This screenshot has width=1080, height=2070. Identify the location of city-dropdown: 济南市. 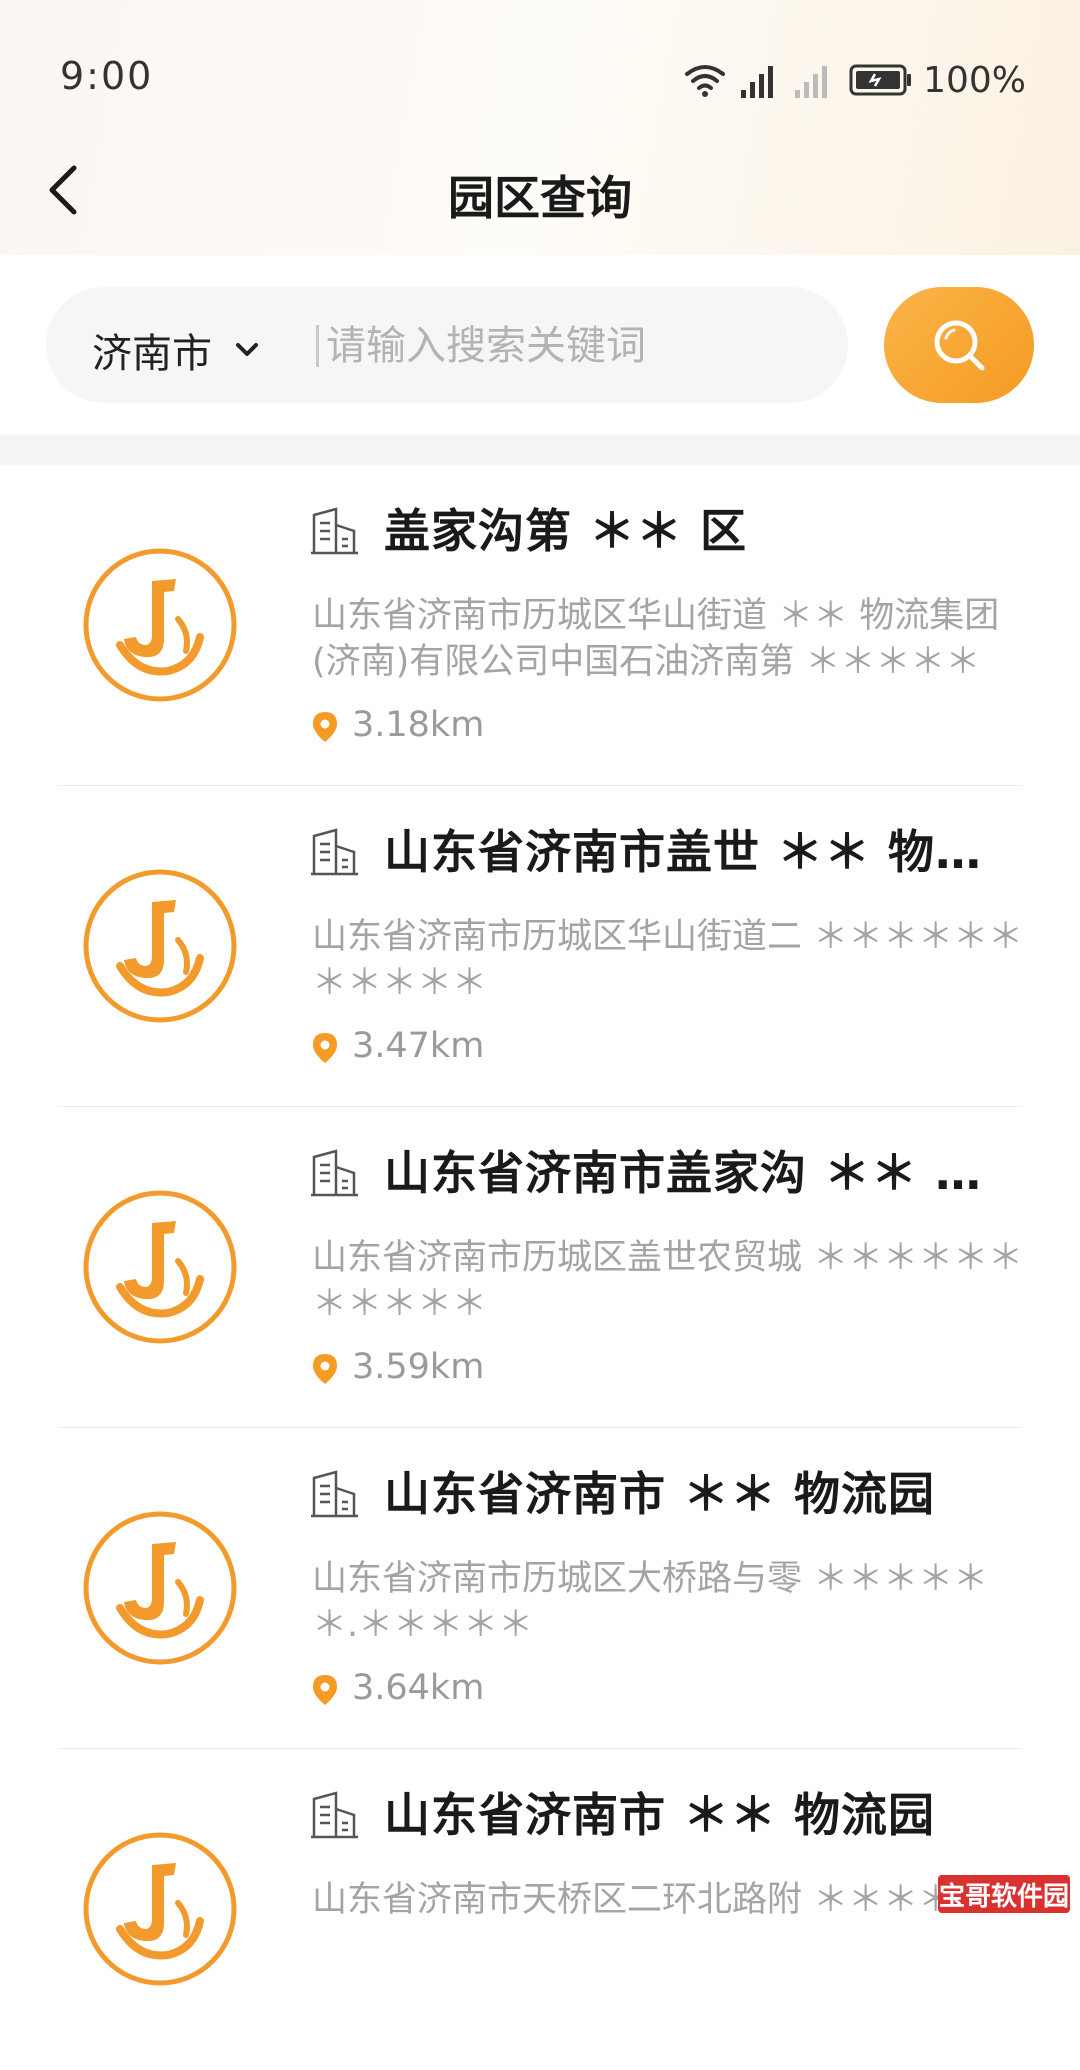
(177, 350).